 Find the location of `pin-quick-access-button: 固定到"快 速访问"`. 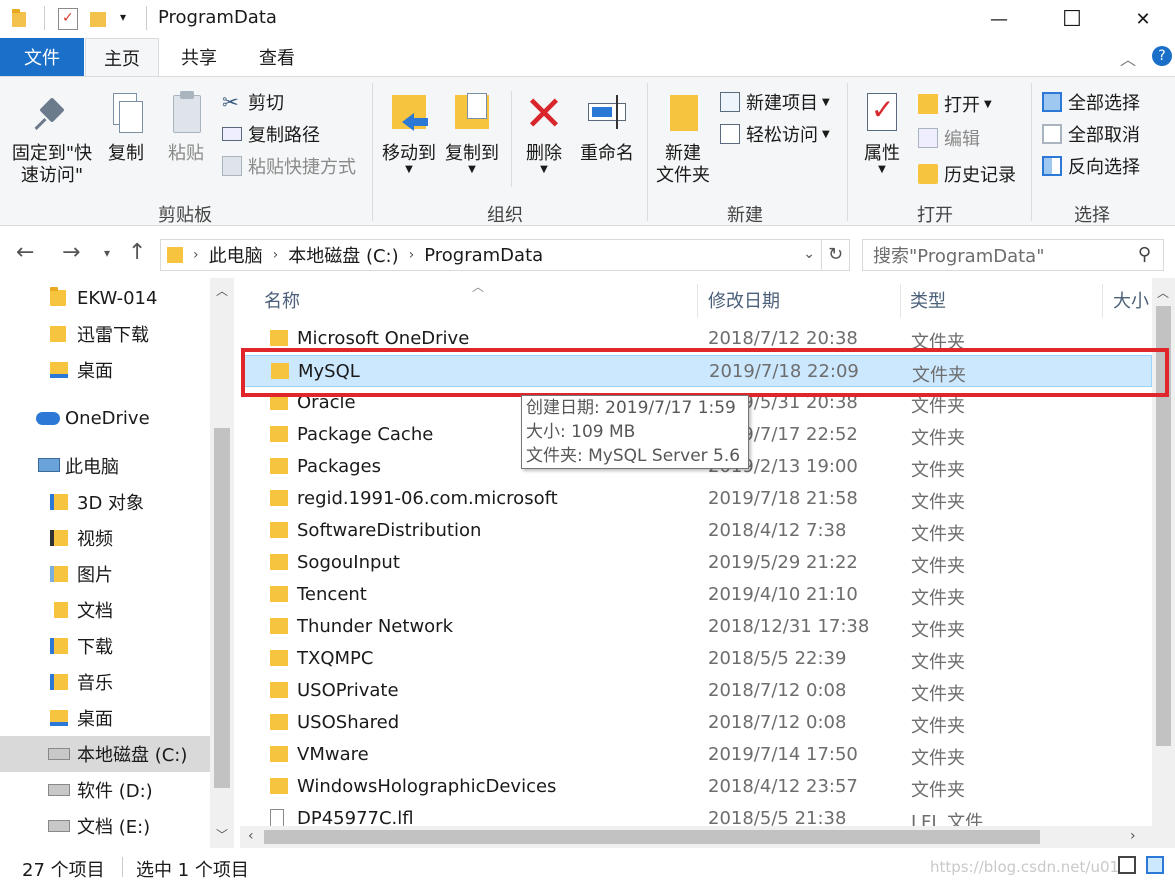

pin-quick-access-button: 固定到"快 速访问" is located at coordinates (52, 139).